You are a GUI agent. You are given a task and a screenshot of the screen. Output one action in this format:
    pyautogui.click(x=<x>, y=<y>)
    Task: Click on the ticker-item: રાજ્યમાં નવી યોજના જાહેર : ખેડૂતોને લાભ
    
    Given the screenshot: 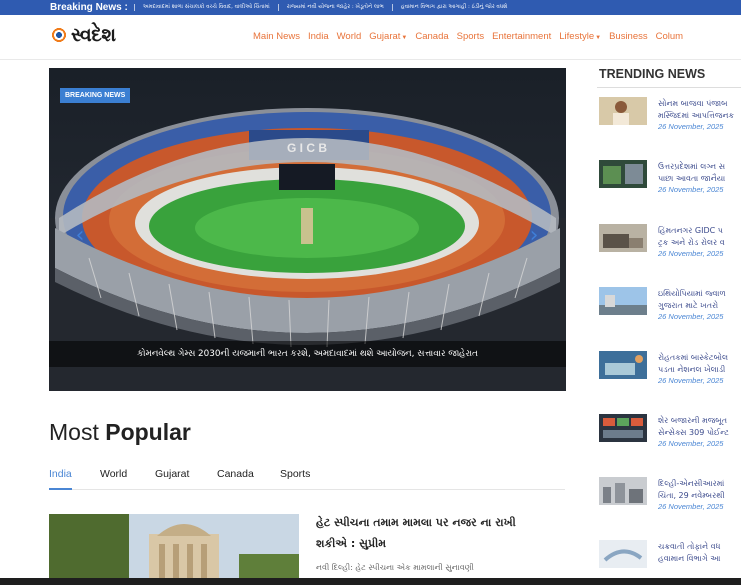 What is the action you would take?
    pyautogui.click(x=334, y=7)
    